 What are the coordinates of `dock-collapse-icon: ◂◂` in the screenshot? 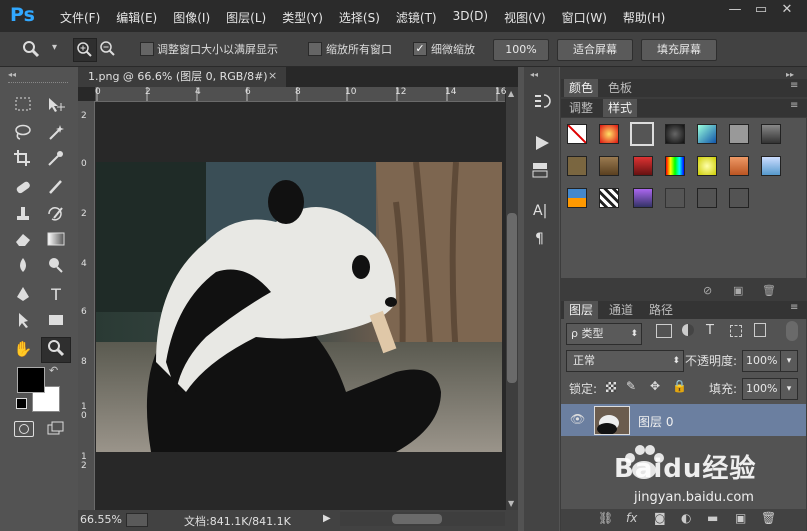 It's located at (534, 74).